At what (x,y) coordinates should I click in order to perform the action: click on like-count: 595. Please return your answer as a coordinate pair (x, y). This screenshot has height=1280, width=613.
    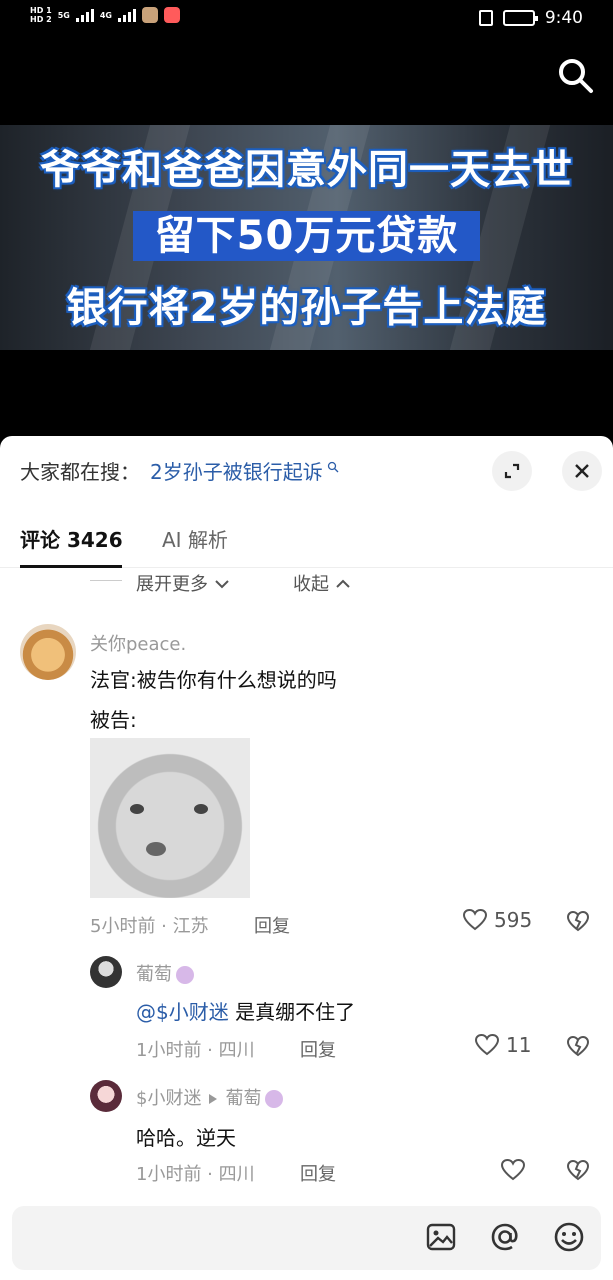
    Looking at the image, I should click on (513, 920).